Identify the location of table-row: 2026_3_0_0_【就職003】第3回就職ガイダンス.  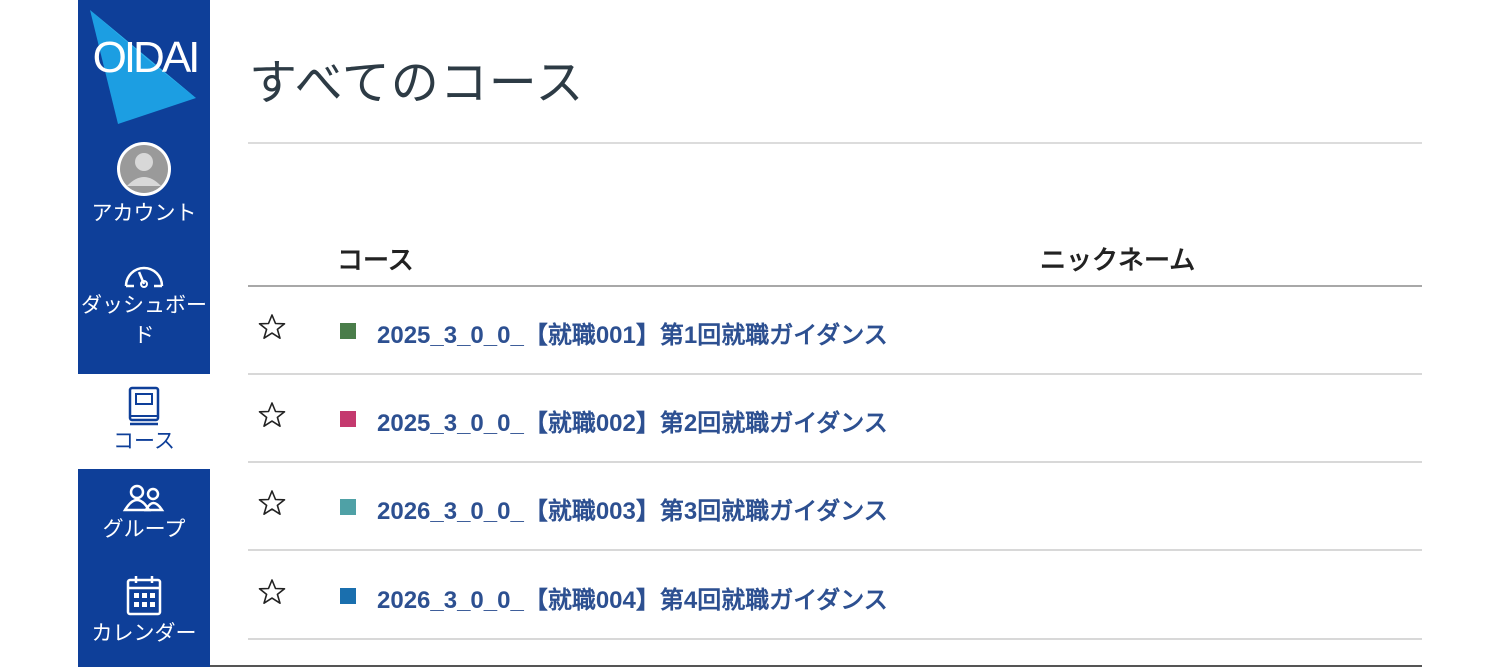
(835, 507).